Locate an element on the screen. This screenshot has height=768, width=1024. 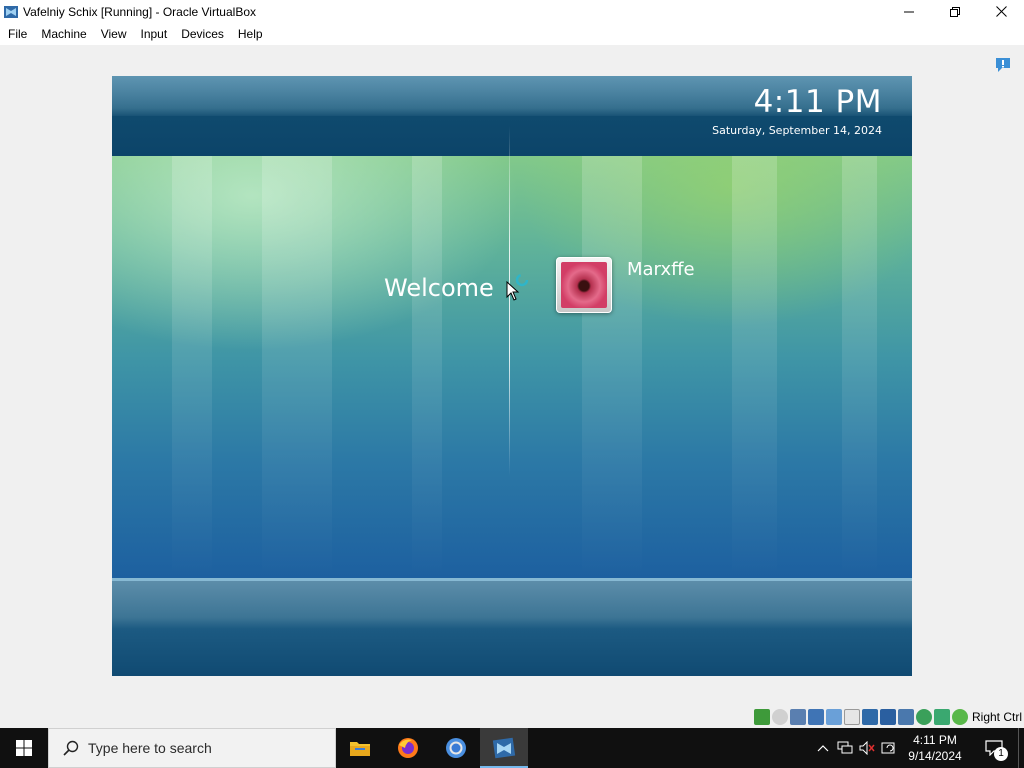
restore-button is located at coordinates (955, 11).